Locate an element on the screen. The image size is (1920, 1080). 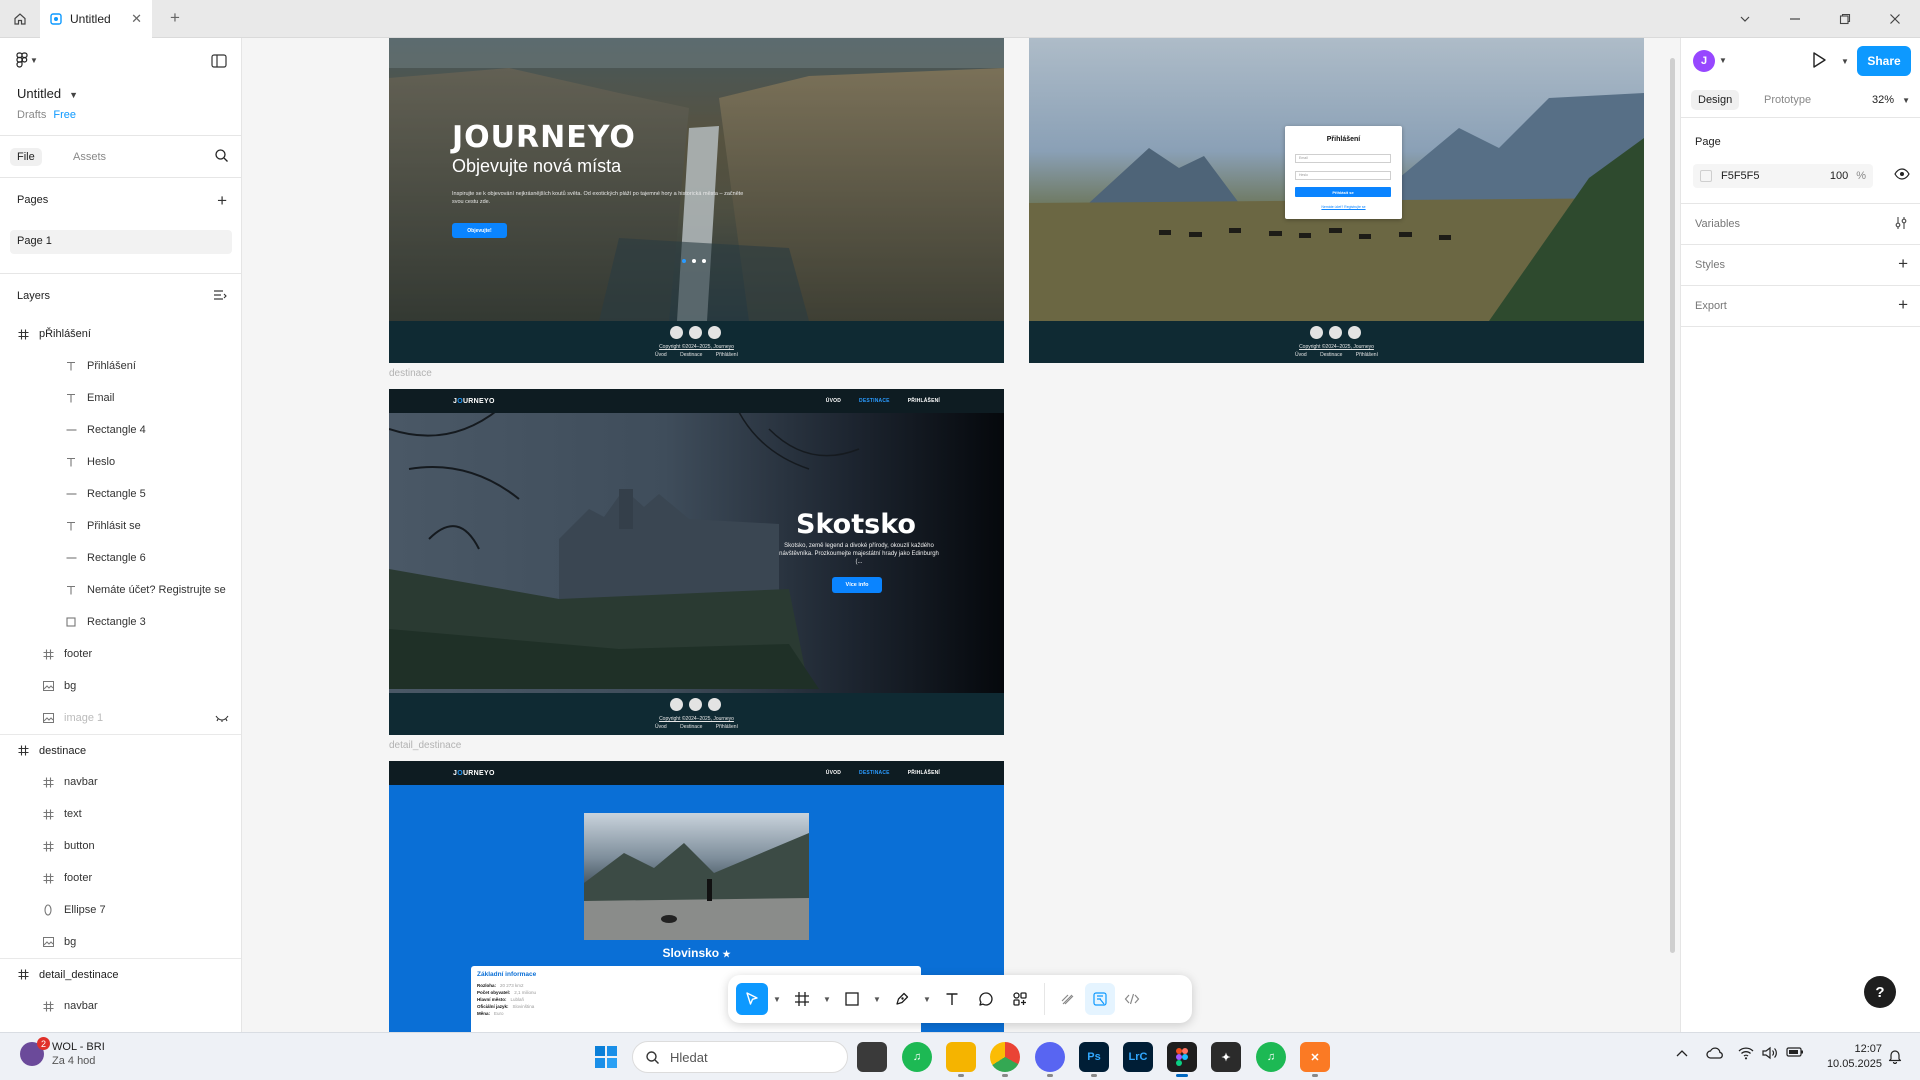
text-tool is located at coordinates (952, 999).